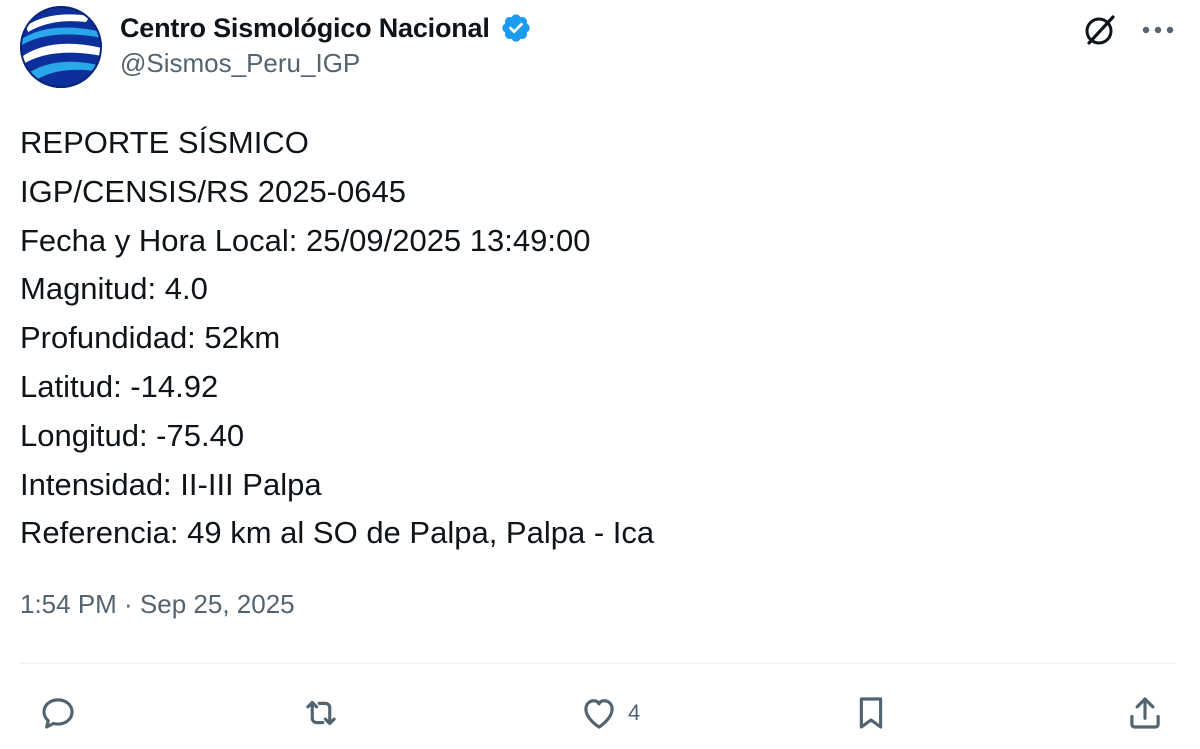  I want to click on share-button, so click(1145, 713).